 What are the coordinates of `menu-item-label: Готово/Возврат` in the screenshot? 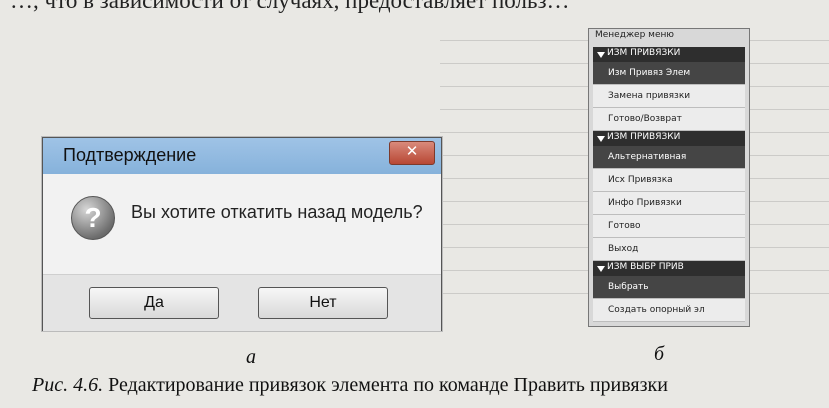 It's located at (645, 119).